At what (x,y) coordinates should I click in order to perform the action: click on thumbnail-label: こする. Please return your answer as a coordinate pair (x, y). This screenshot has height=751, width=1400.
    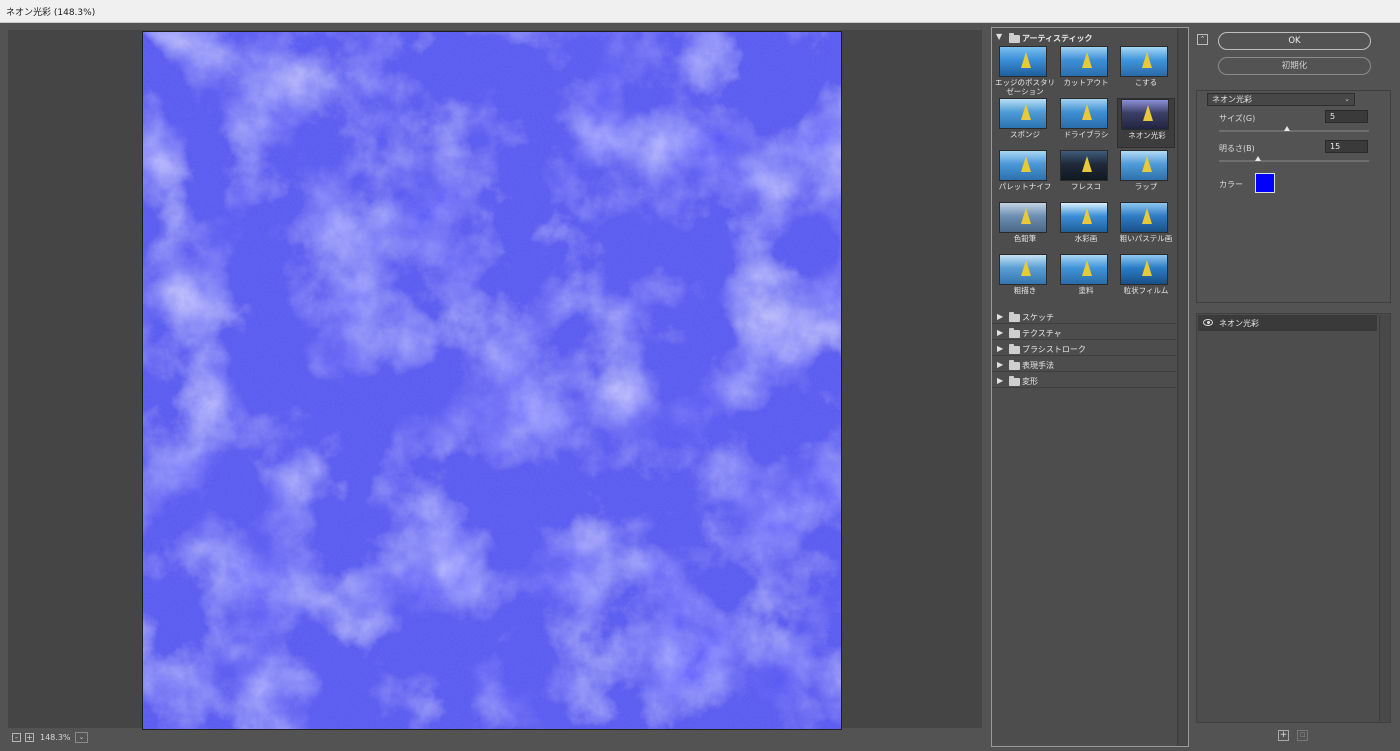
    Looking at the image, I should click on (1146, 82).